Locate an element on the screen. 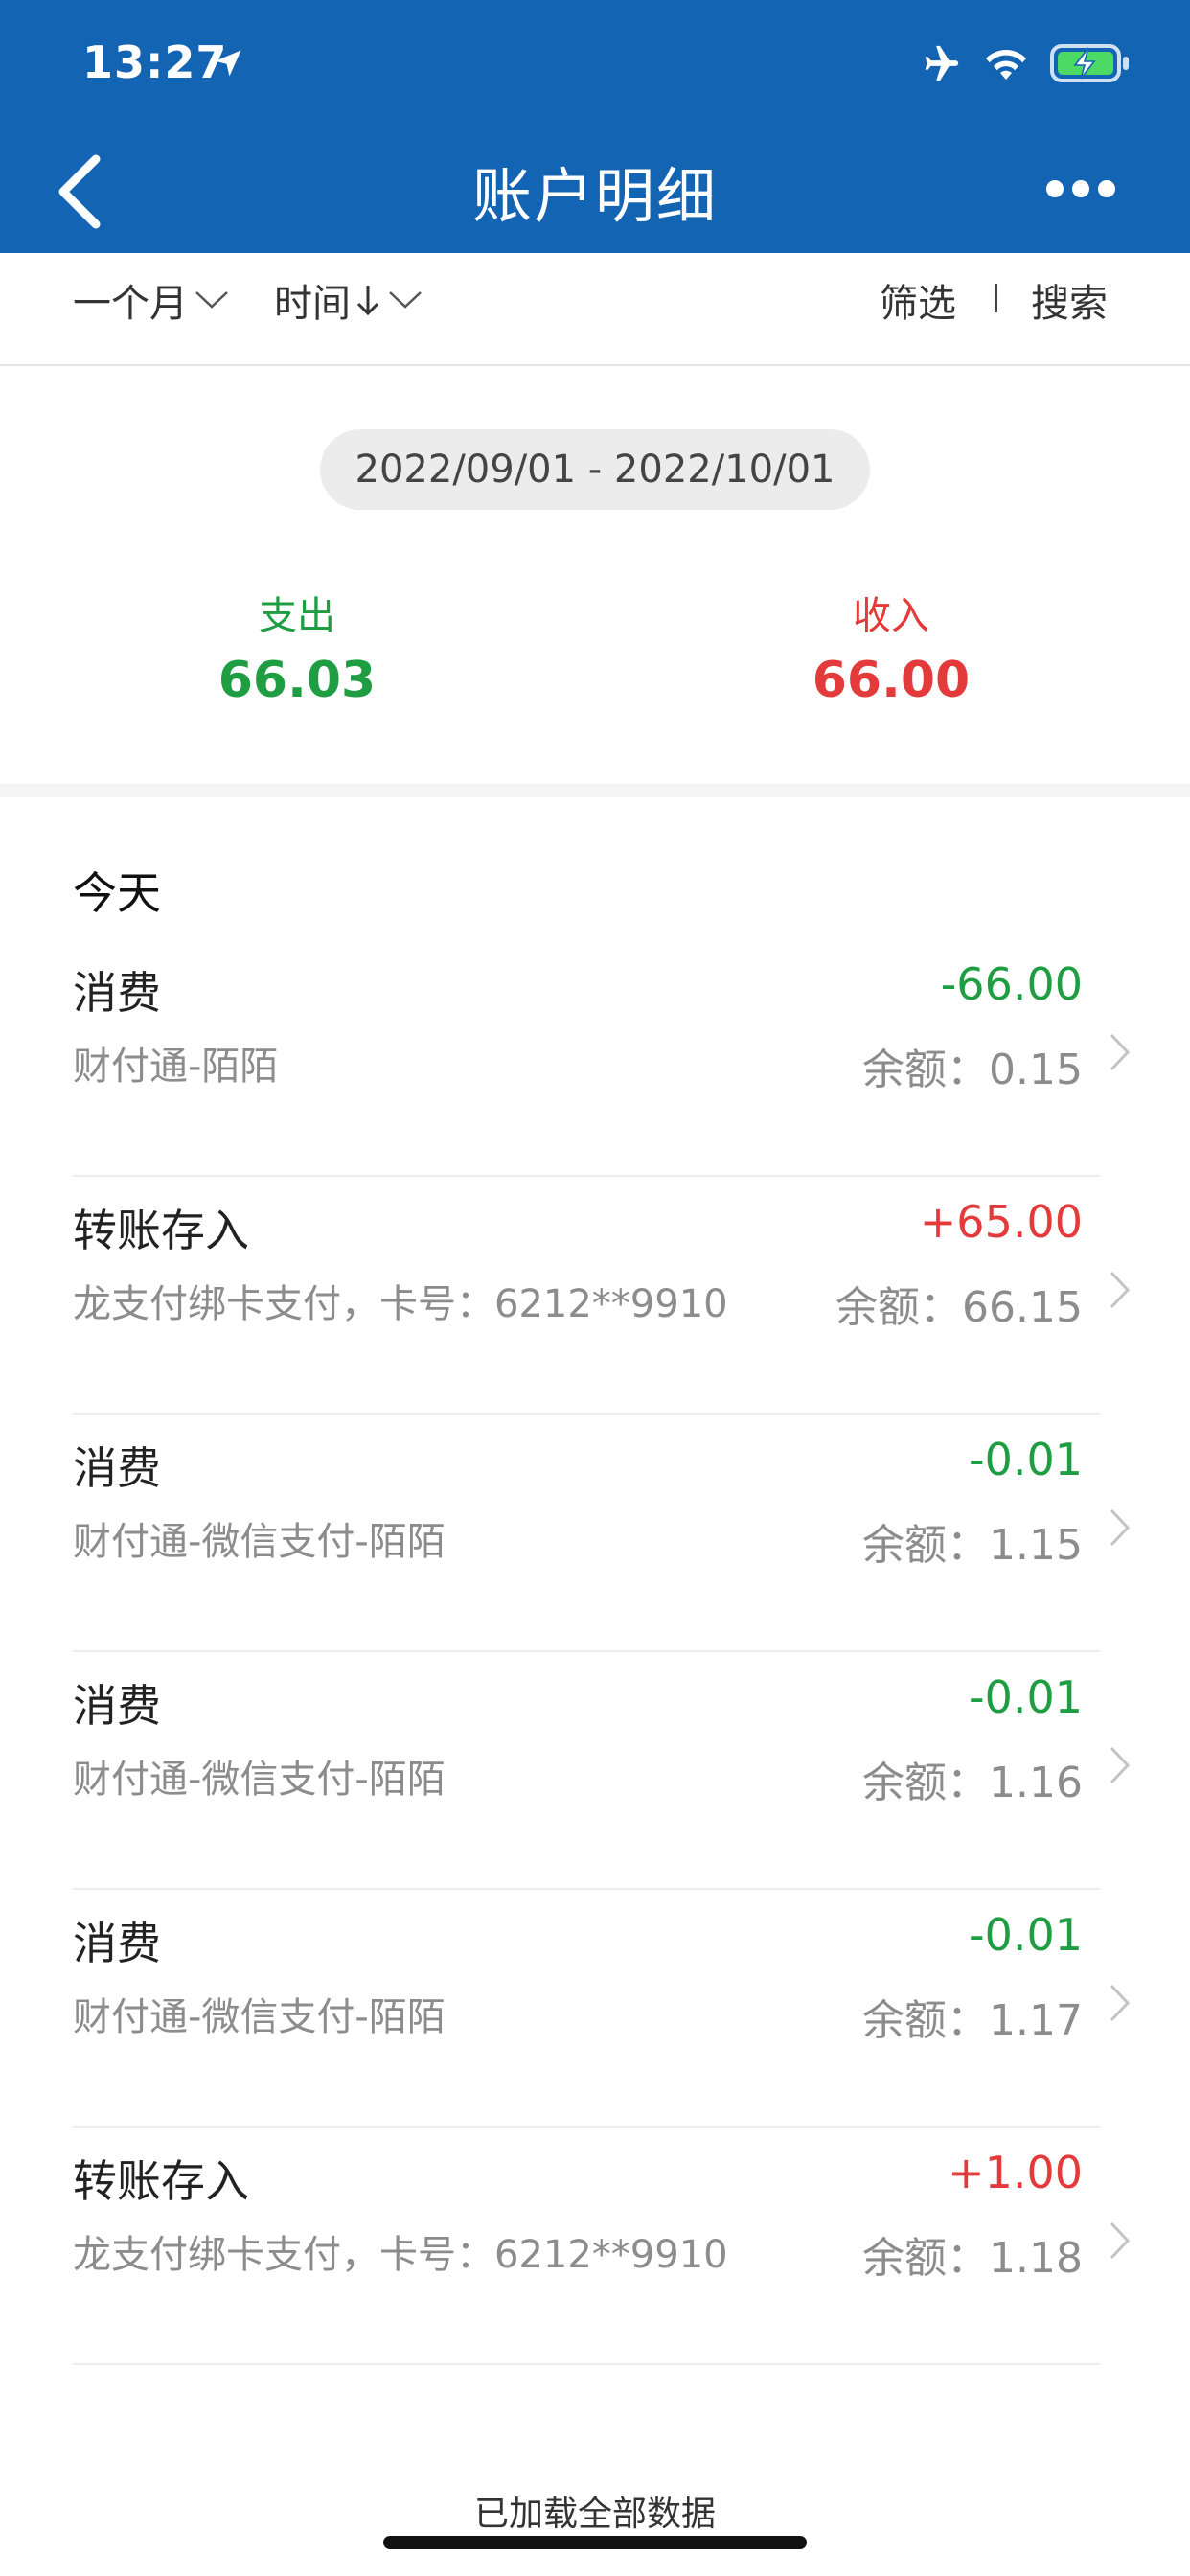 This screenshot has height=2576, width=1190. row-divider is located at coordinates (587, 2364).